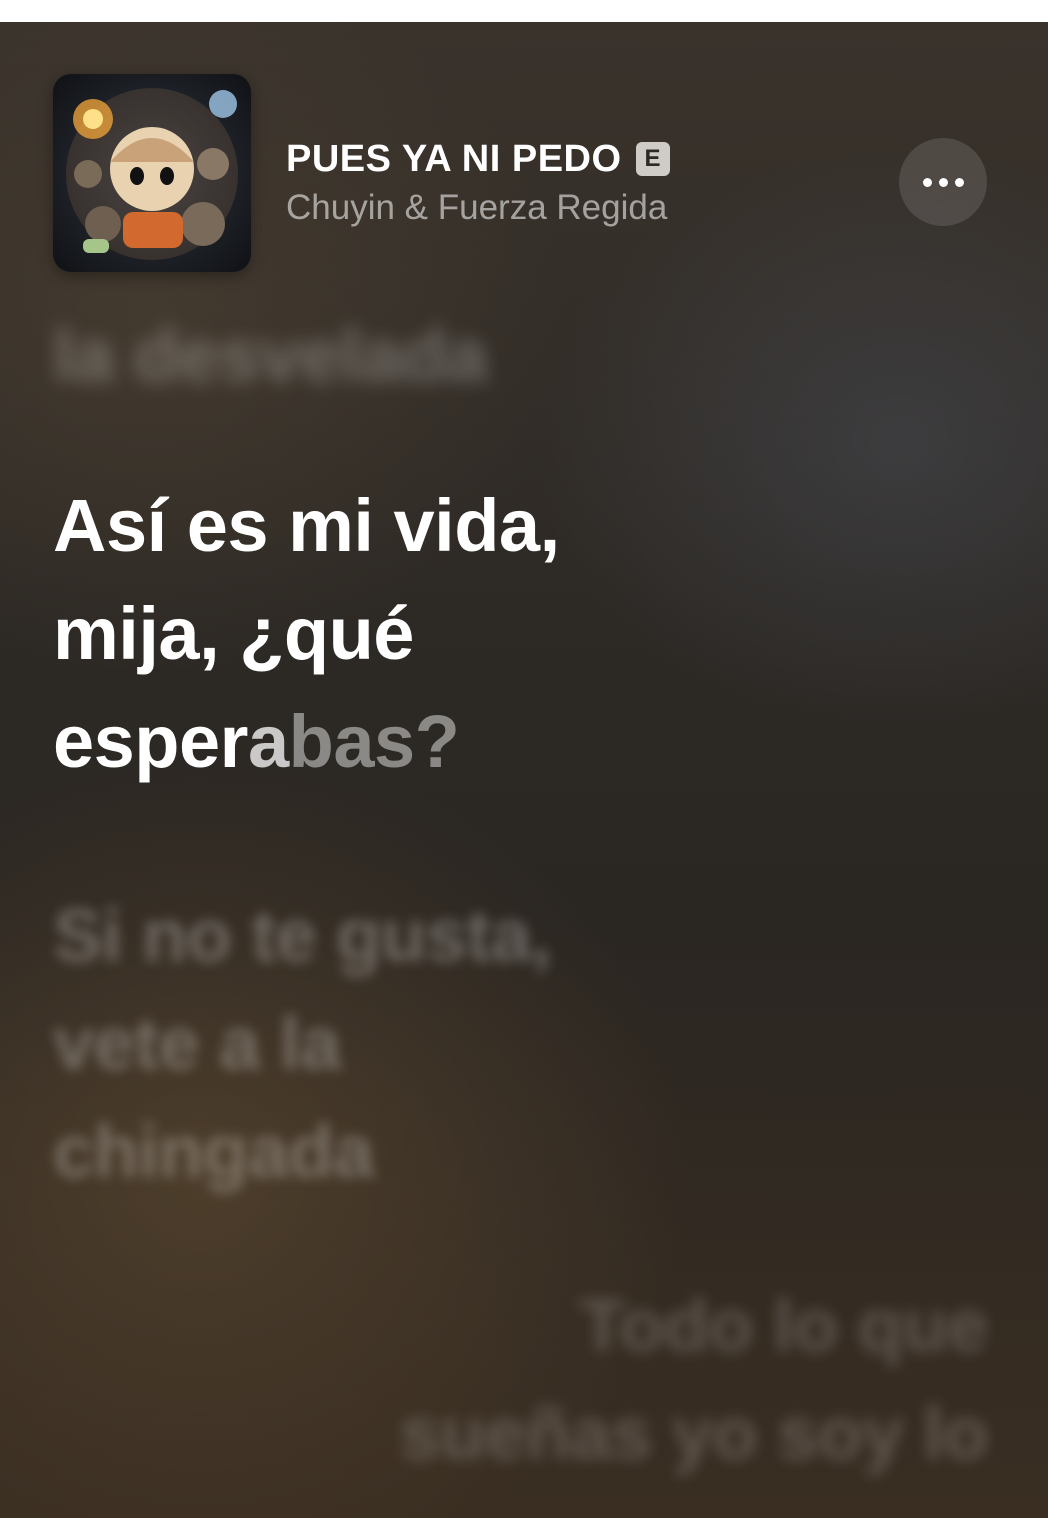 Image resolution: width=1048 pixels, height=1518 pixels. What do you see at coordinates (374, 741) in the screenshot?
I see `lyric-unsung-text: bas?` at bounding box center [374, 741].